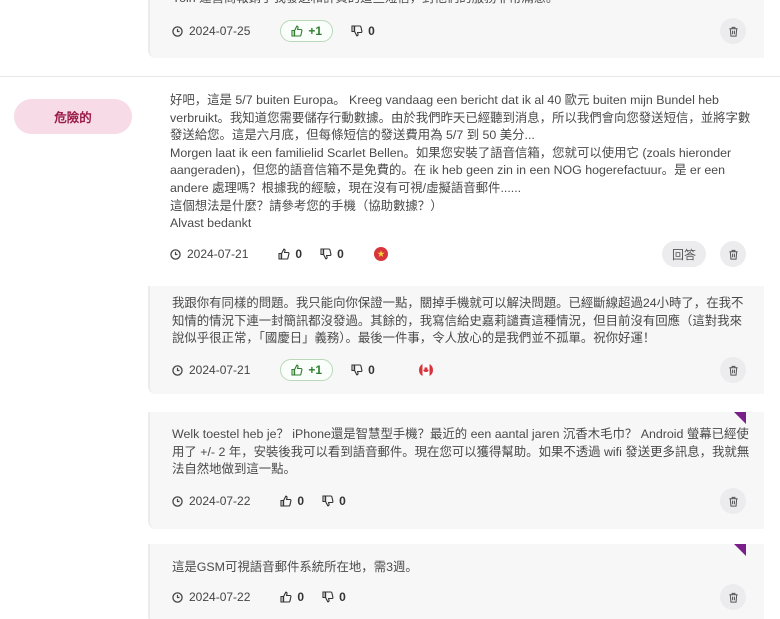 Image resolution: width=780 pixels, height=619 pixels. What do you see at coordinates (295, 567) in the screenshot?
I see `post-text: 這是GSM可視語音郵件系統所在地，需3週。` at bounding box center [295, 567].